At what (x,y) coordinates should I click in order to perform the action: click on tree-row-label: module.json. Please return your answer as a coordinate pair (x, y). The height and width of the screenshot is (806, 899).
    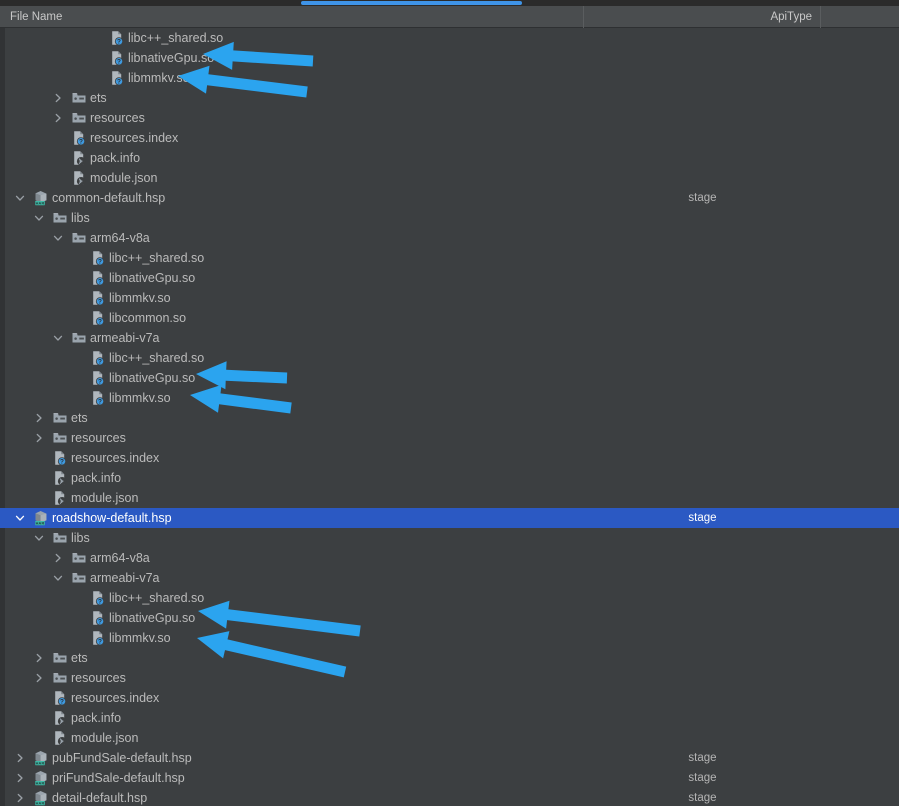
    Looking at the image, I should click on (105, 498).